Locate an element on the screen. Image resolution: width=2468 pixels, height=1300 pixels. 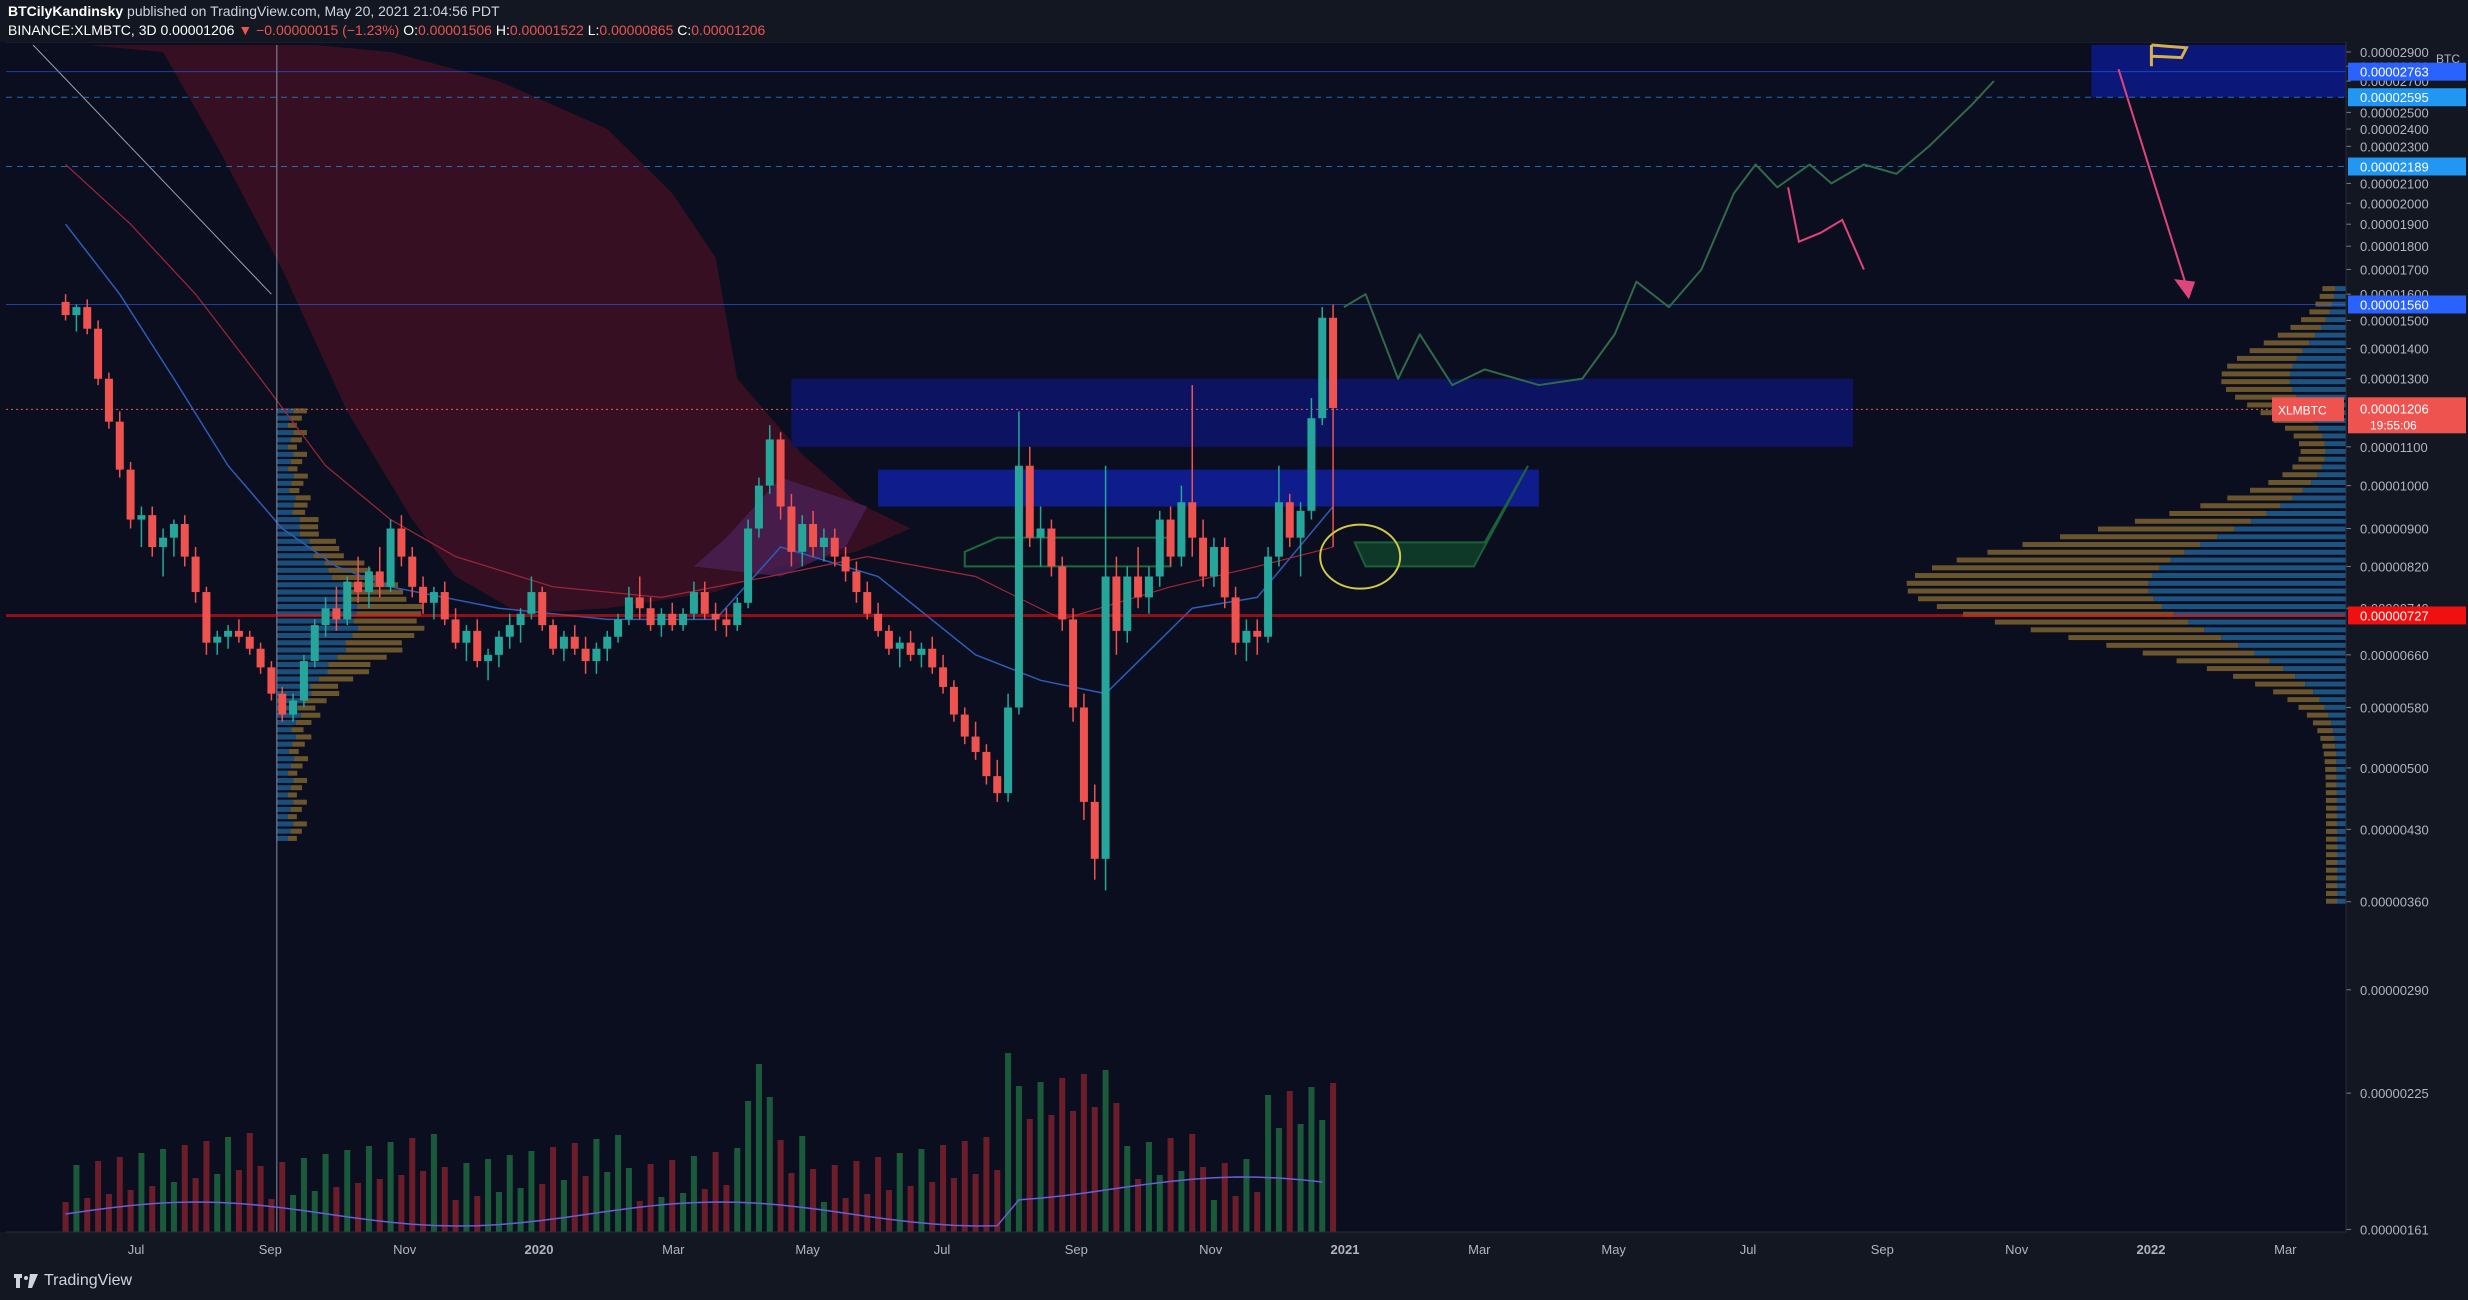
price-change: ▼ −0.00000015 (−1.23%) is located at coordinates (319, 30).